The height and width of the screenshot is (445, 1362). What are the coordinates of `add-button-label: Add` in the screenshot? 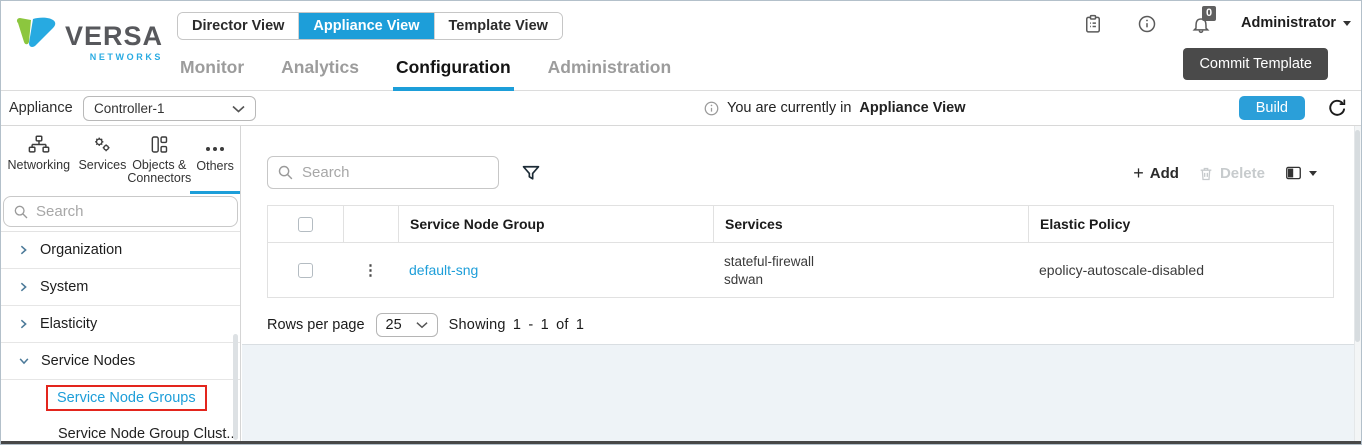 It's located at (1164, 173).